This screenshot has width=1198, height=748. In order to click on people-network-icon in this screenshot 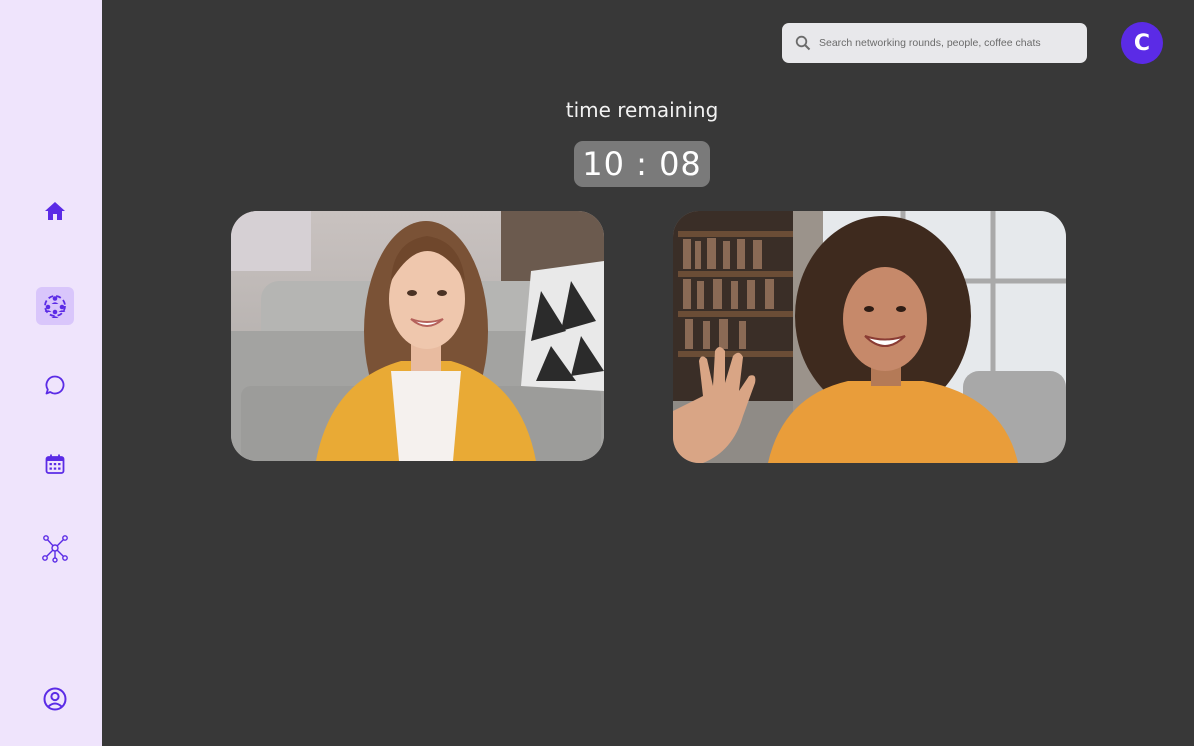, I will do `click(55, 306)`.